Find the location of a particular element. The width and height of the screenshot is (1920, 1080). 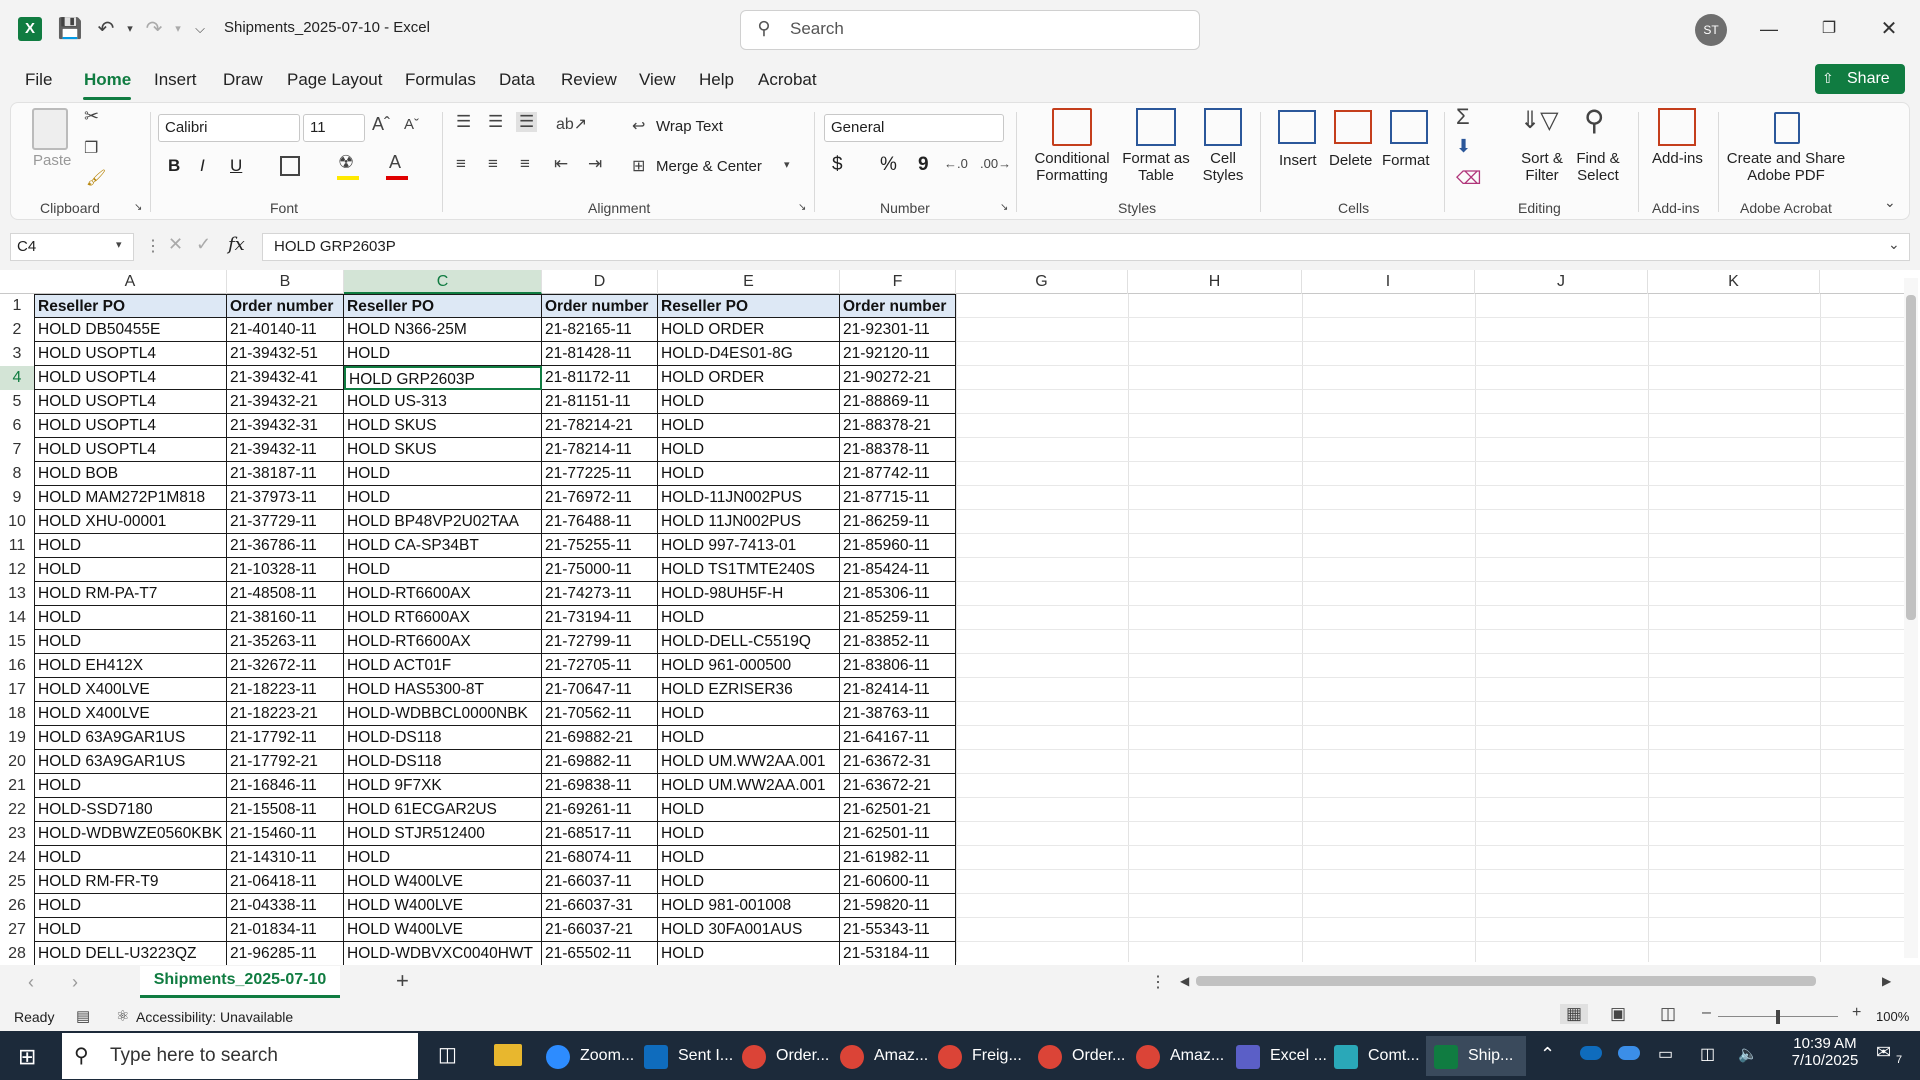

align-right-icon: ≡ is located at coordinates (525, 164).